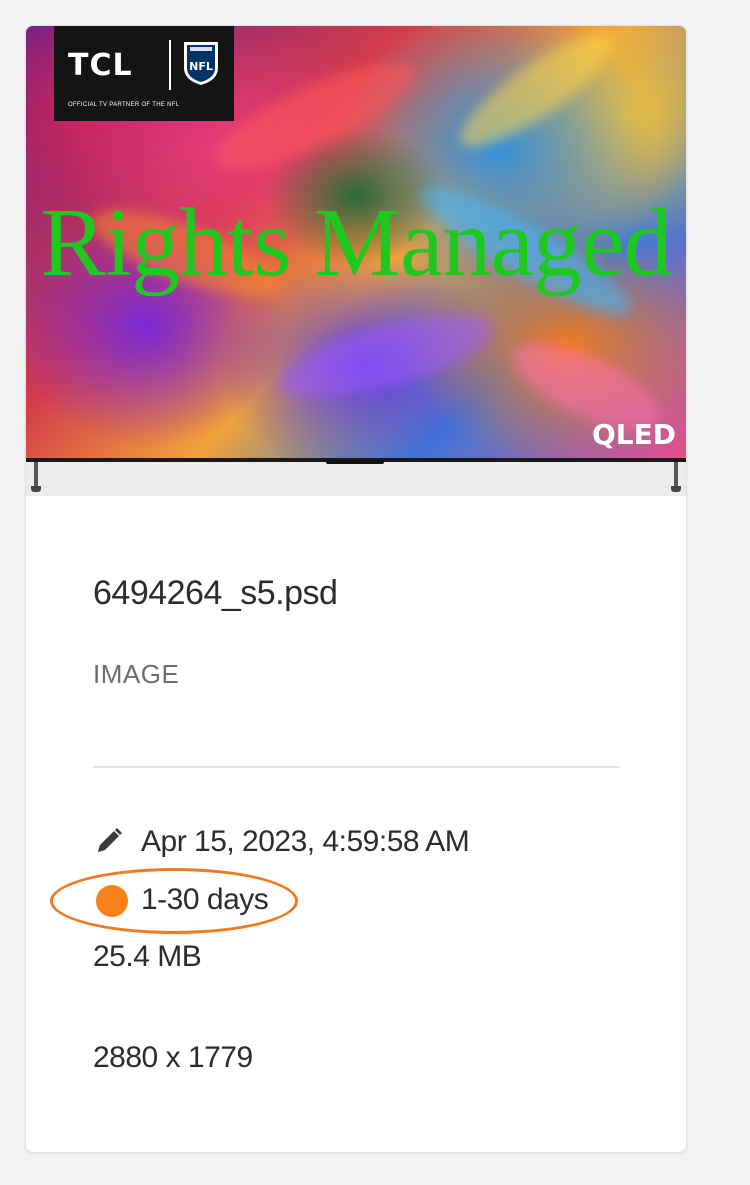 This screenshot has height=1185, width=750. I want to click on file-size: 25.4 MB, so click(147, 956).